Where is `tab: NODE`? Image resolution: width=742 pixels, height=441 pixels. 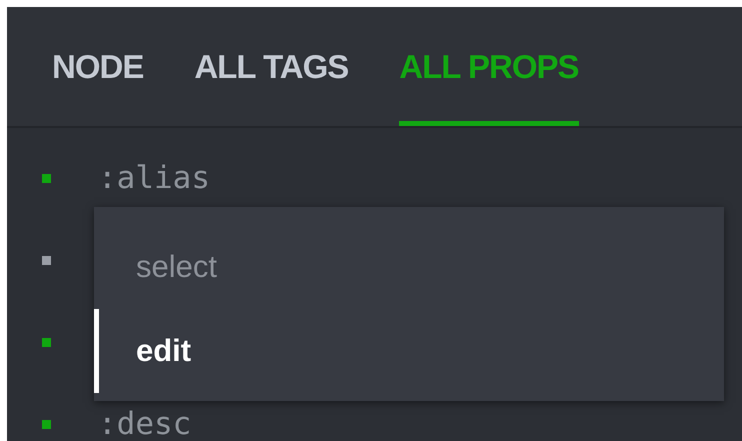 tab: NODE is located at coordinates (98, 66).